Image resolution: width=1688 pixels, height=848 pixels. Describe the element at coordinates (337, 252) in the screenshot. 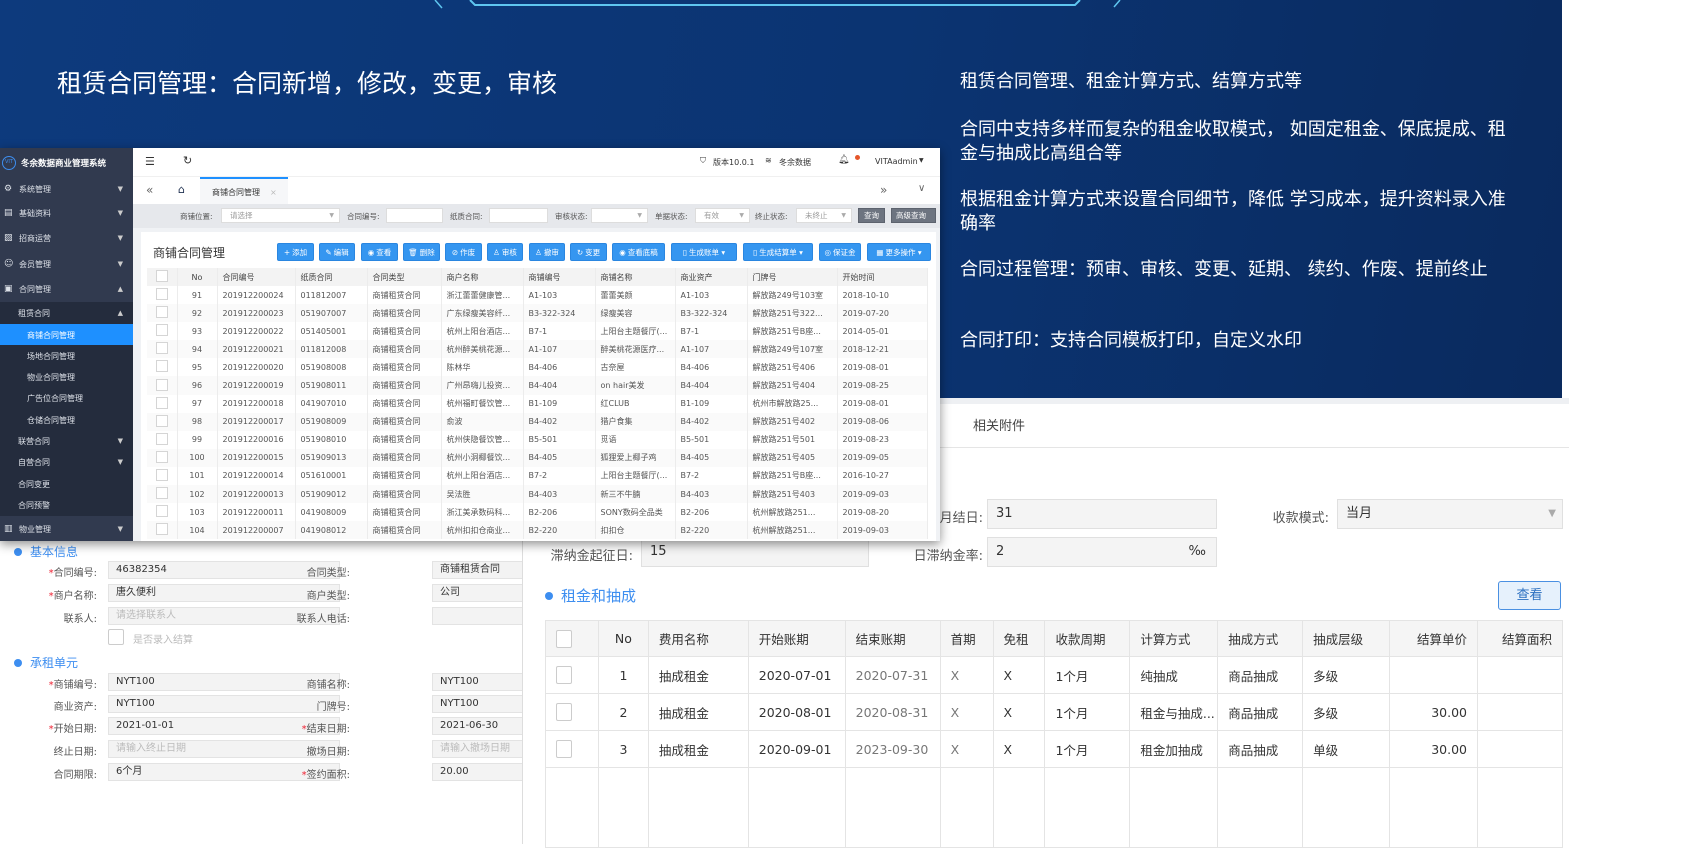

I see `toolbar-button: ✎ 编辑` at that location.